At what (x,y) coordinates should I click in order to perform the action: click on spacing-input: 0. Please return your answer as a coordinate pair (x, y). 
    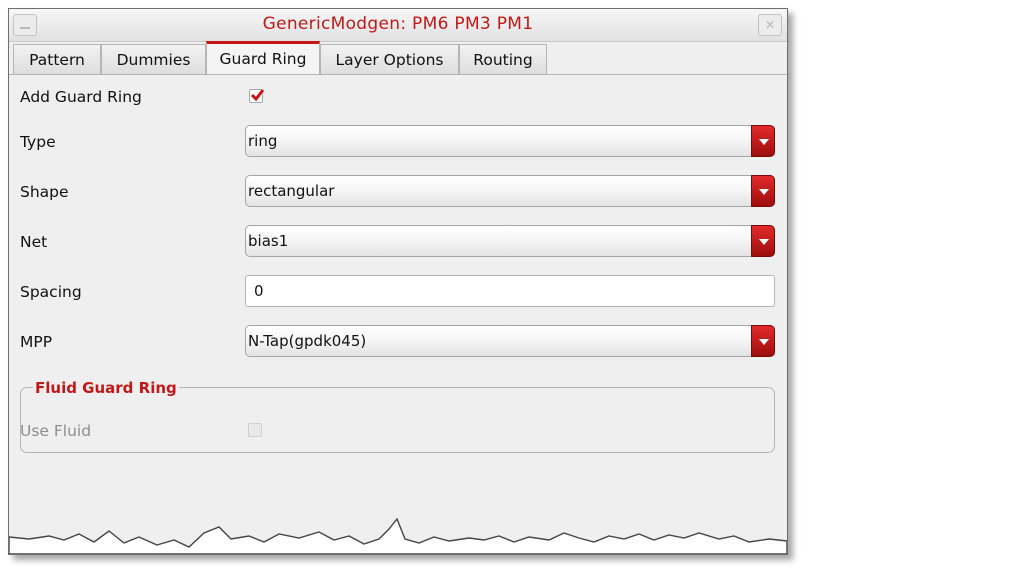
    Looking at the image, I should click on (510, 291).